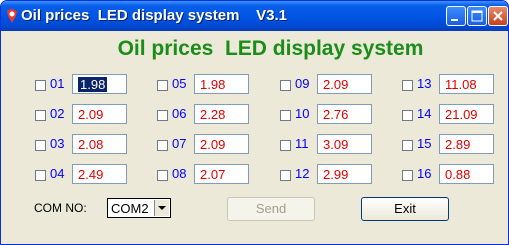  I want to click on channel-price-input: 11.08, so click(466, 84).